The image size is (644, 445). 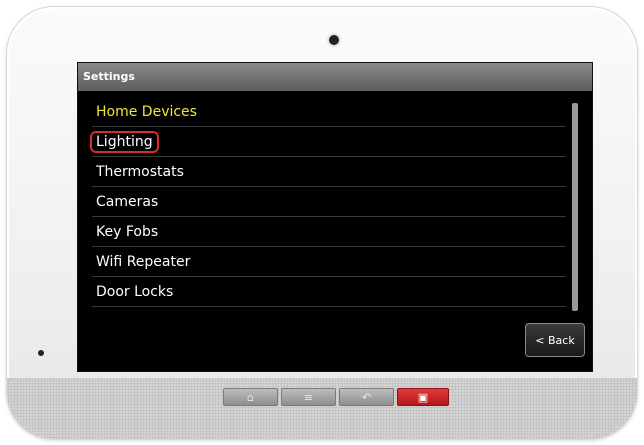 I want to click on status-led, so click(x=41, y=353).